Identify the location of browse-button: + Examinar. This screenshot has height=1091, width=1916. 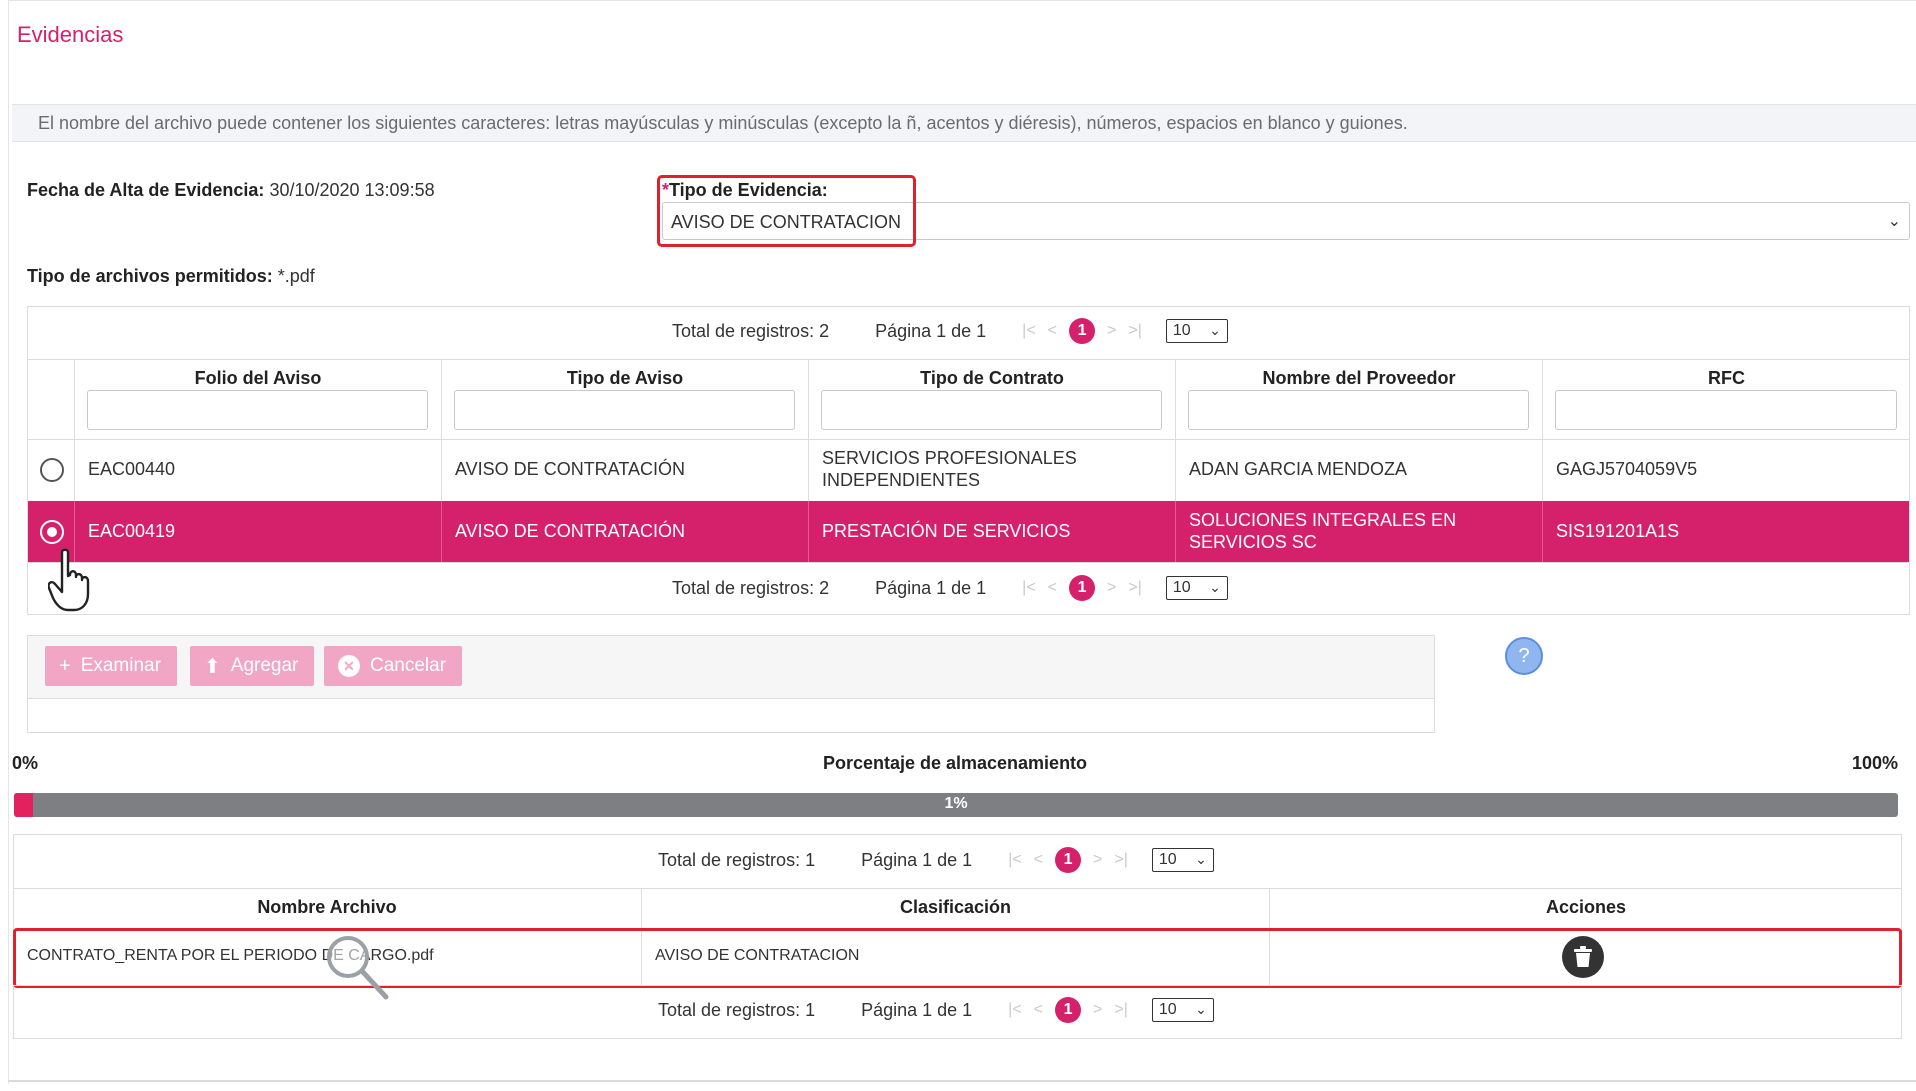
(111, 666).